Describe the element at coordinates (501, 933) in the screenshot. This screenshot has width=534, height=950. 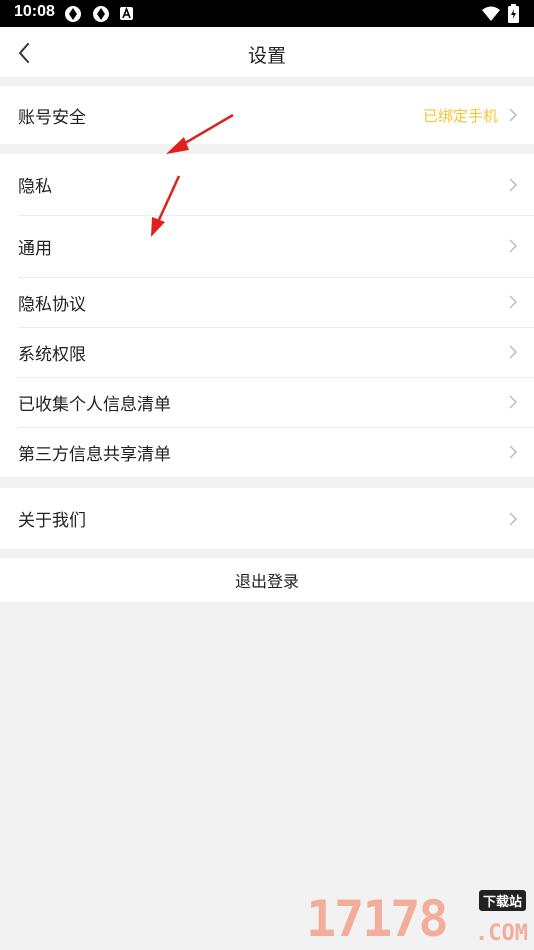
I see `watermark-suffix: .COM` at that location.